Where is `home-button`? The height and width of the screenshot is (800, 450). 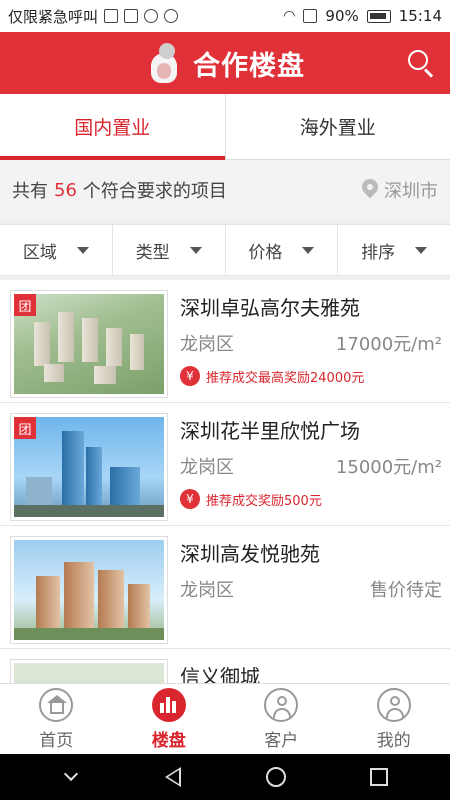
home-button is located at coordinates (276, 777).